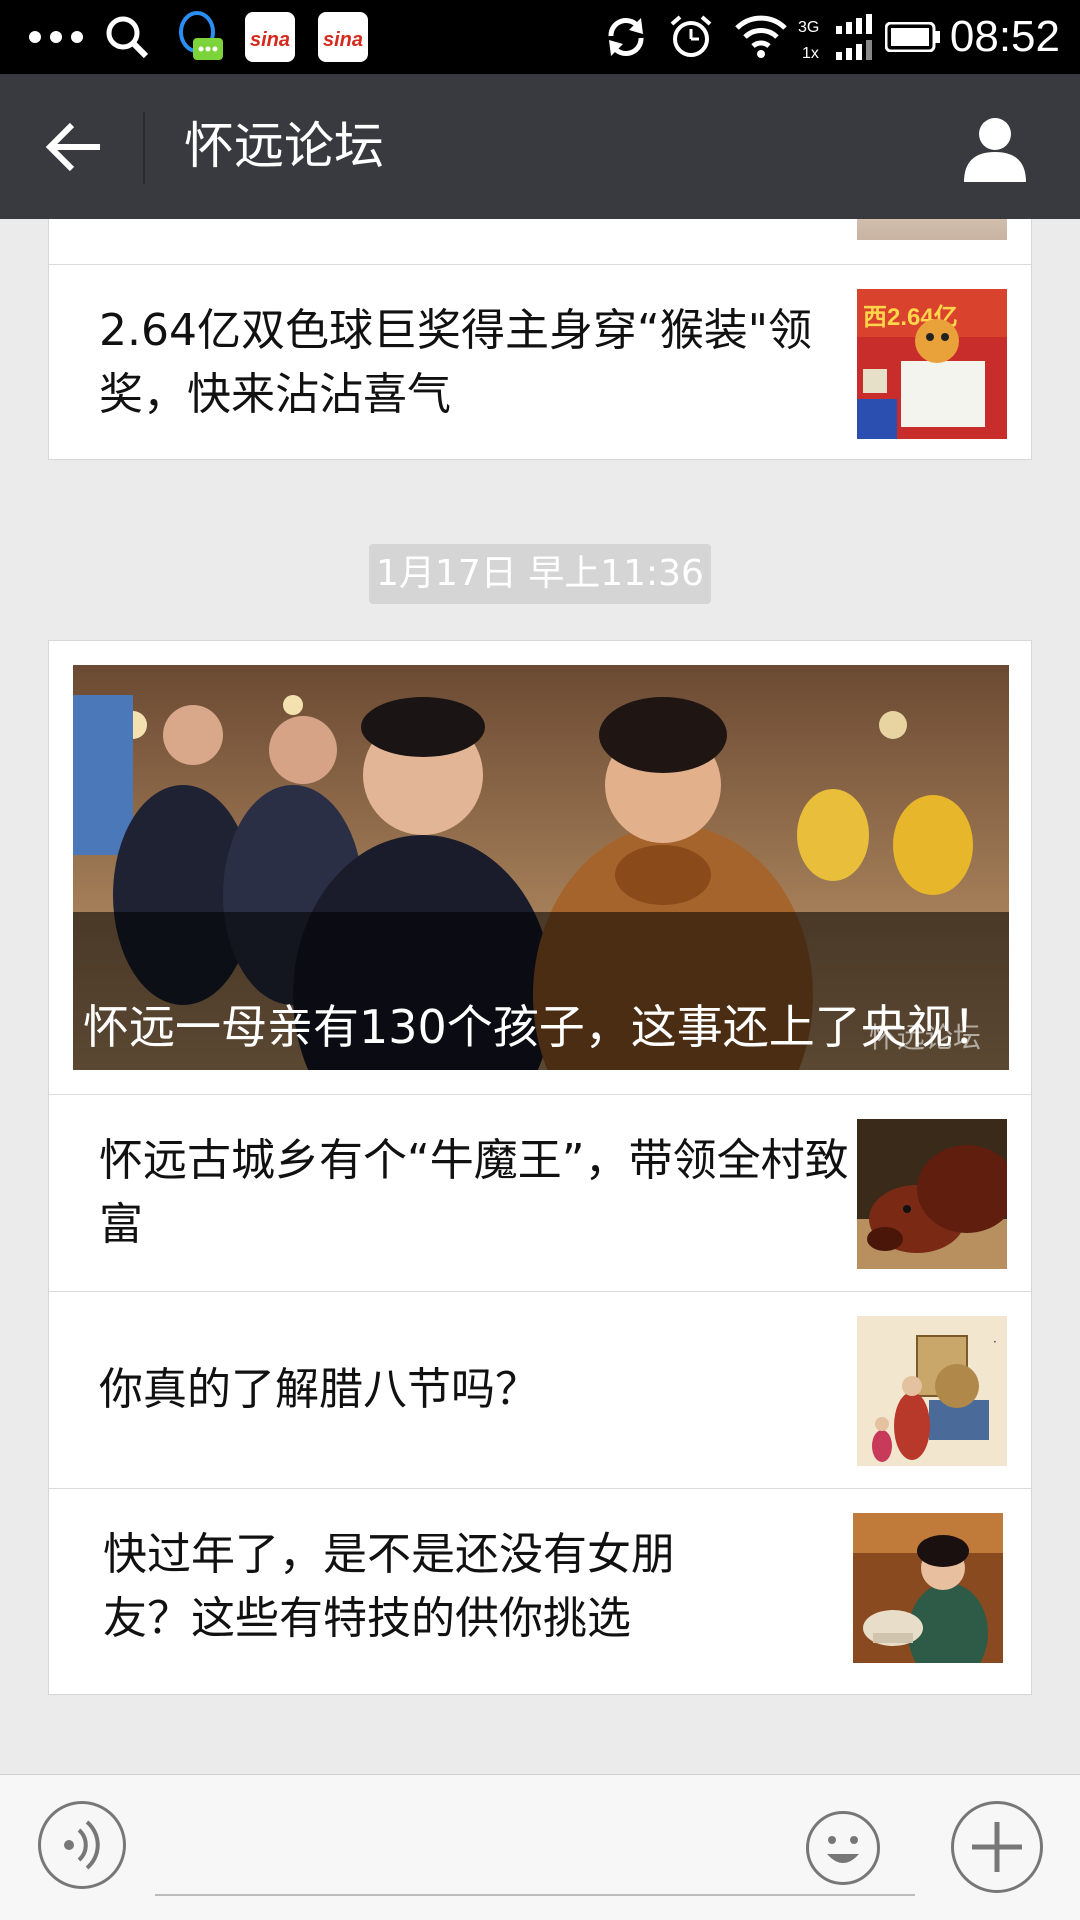  What do you see at coordinates (540, 146) in the screenshot?
I see `title-bar: 怀远论坛` at bounding box center [540, 146].